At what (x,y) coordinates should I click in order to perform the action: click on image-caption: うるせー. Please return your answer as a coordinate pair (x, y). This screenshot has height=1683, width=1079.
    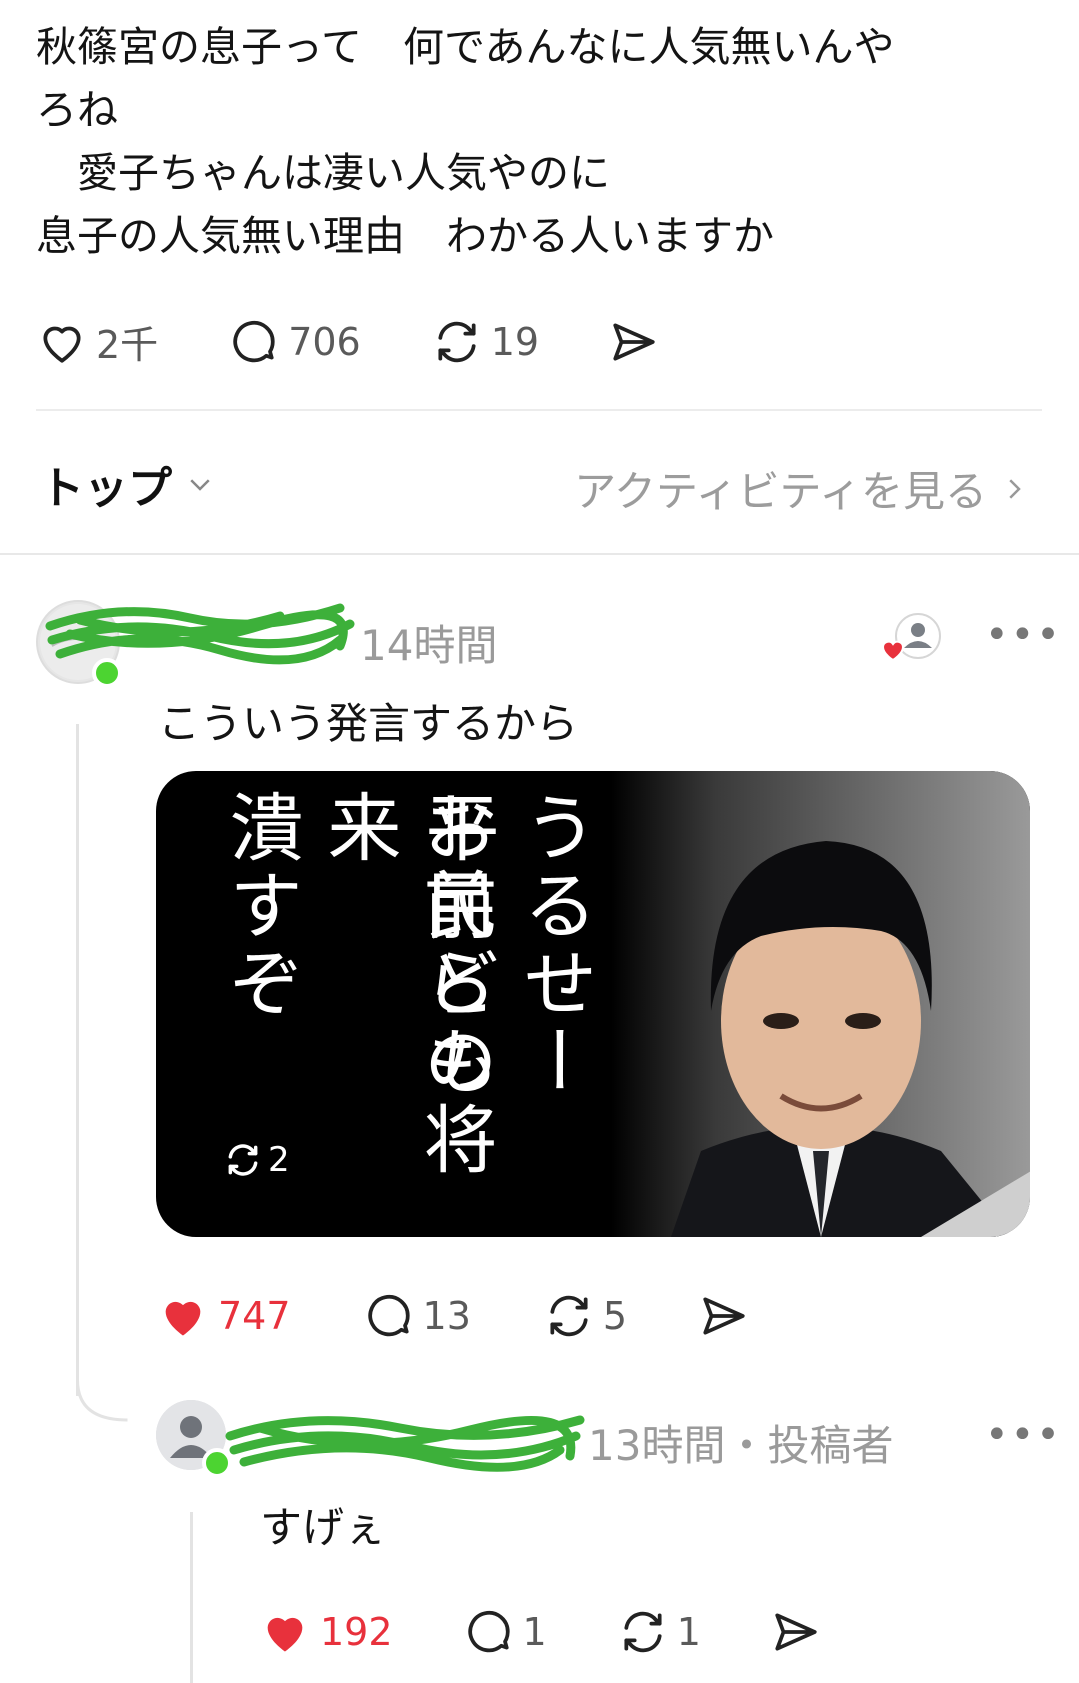
    Looking at the image, I should click on (554, 945).